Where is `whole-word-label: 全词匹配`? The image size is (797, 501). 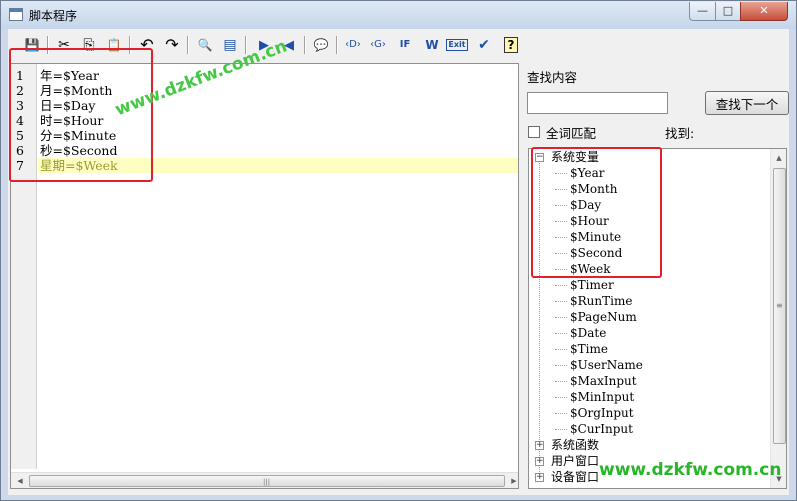
whole-word-label: 全词匹配 is located at coordinates (571, 132).